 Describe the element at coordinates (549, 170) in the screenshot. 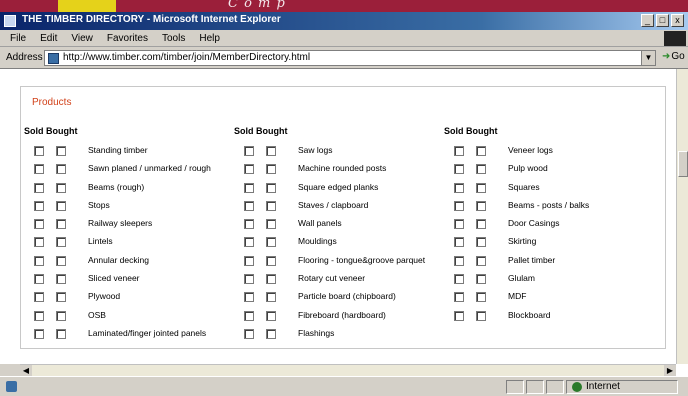

I see `product-row: Pulp wood` at that location.